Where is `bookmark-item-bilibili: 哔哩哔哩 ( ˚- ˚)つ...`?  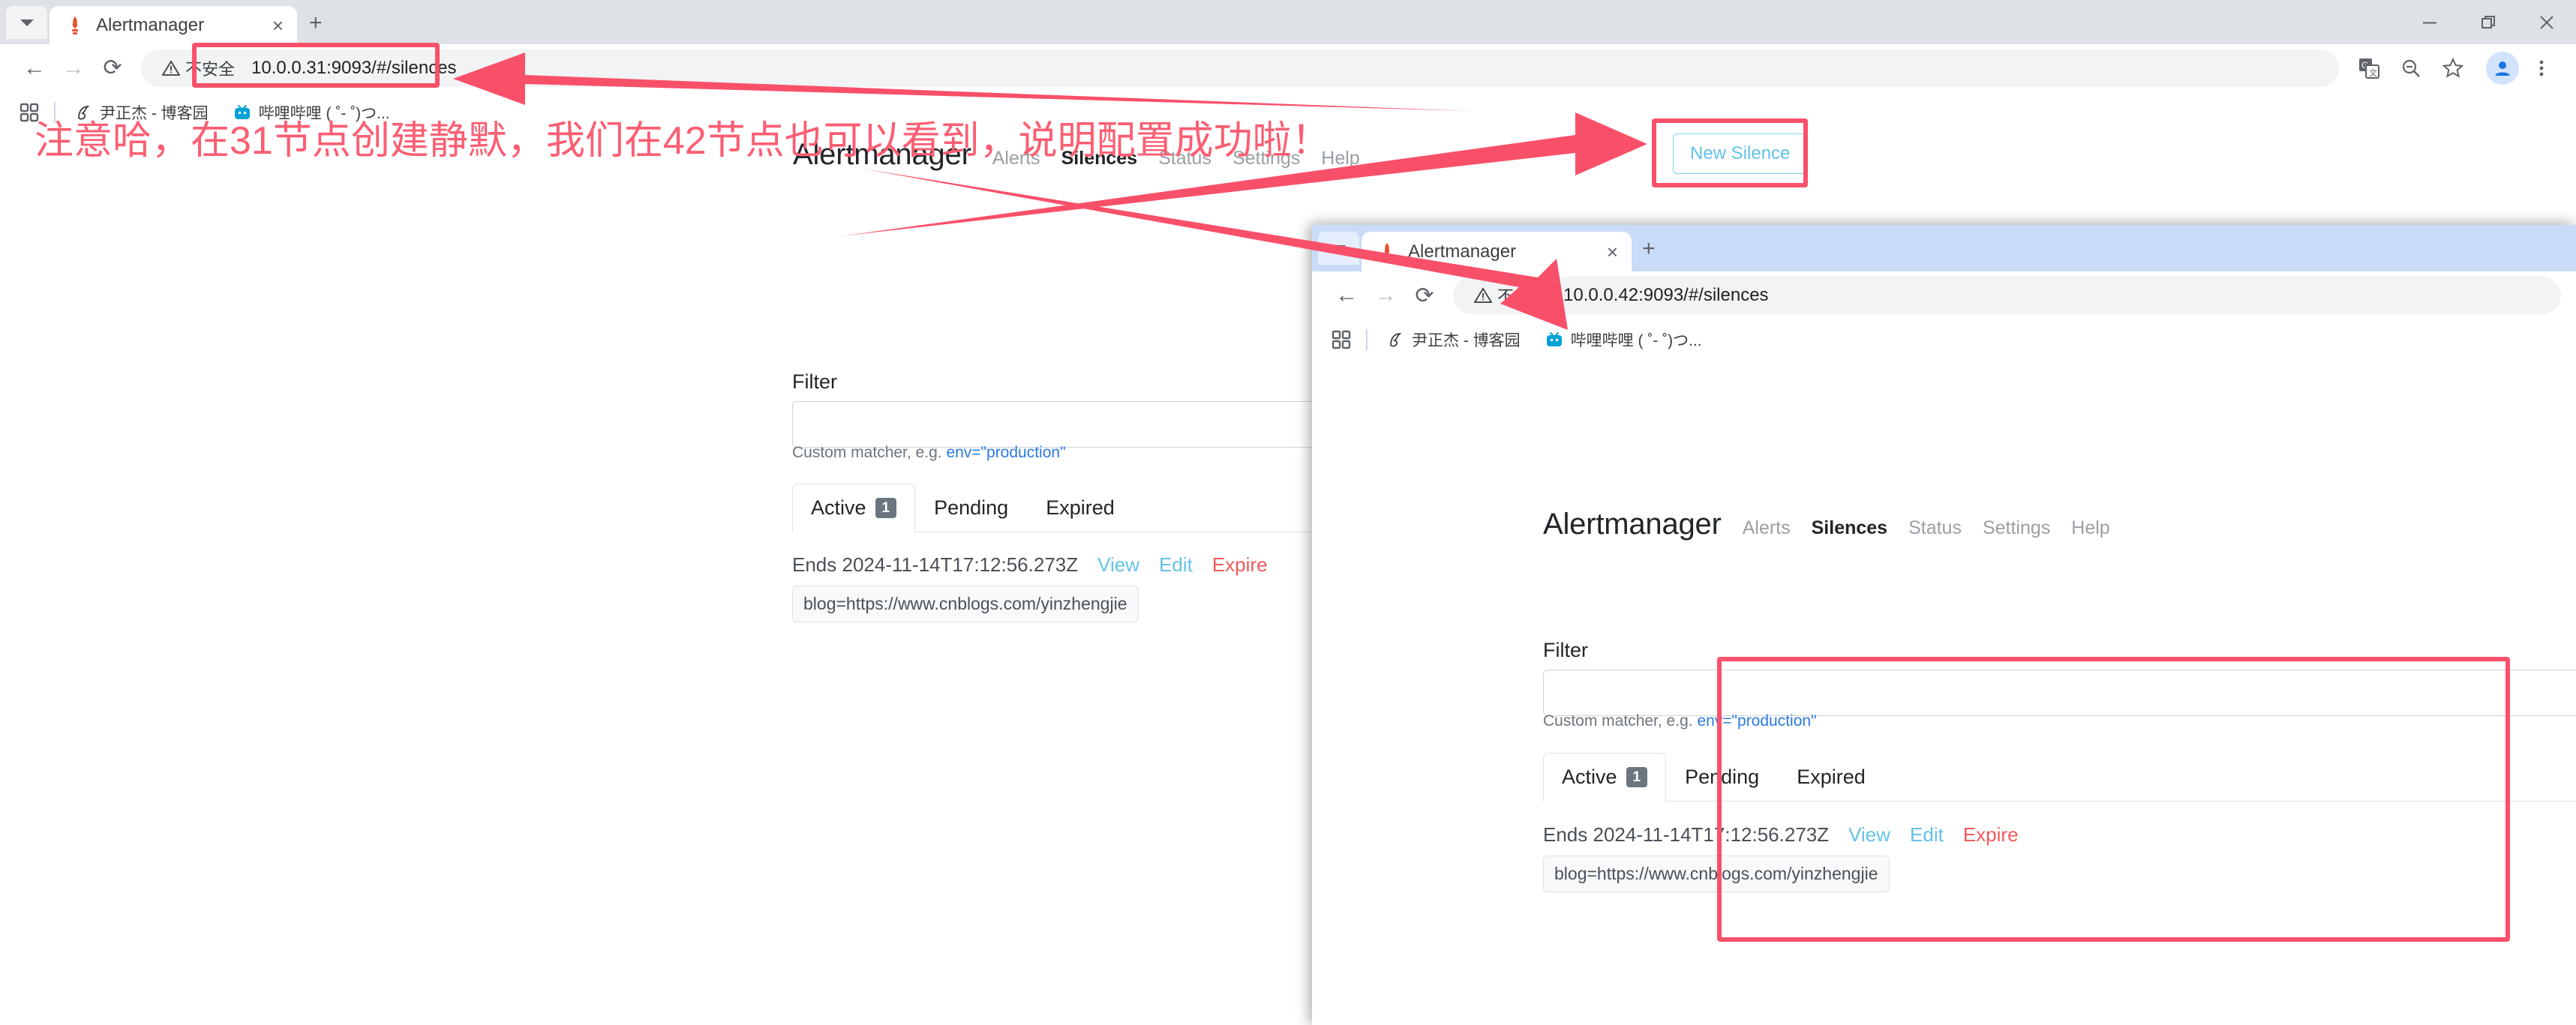 bookmark-item-bilibili: 哔哩哔哩 ( ˚- ˚)つ... is located at coordinates (1623, 339).